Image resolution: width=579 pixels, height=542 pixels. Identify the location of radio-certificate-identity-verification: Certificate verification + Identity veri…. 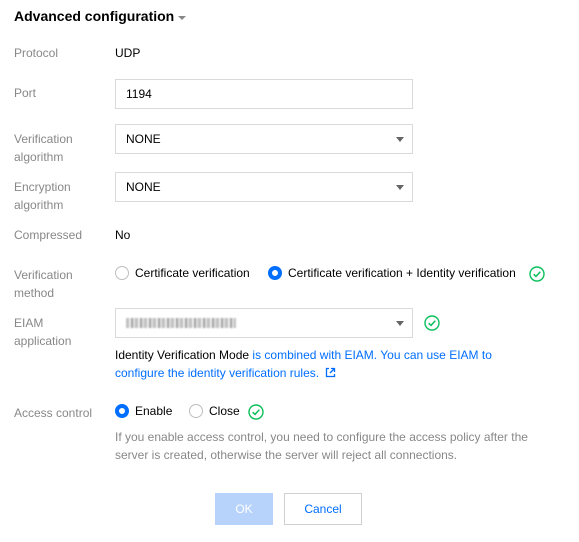
(392, 273).